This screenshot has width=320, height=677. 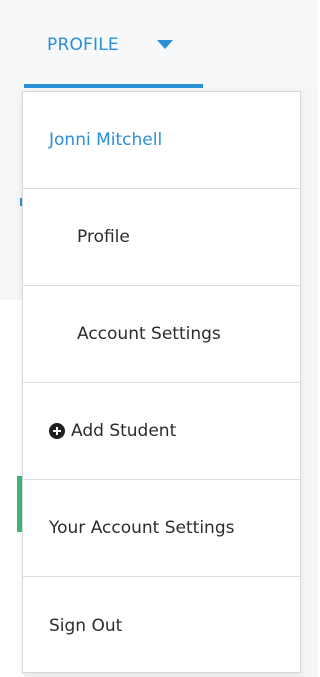 I want to click on menu-item-label: Your Account Settings, so click(x=142, y=528).